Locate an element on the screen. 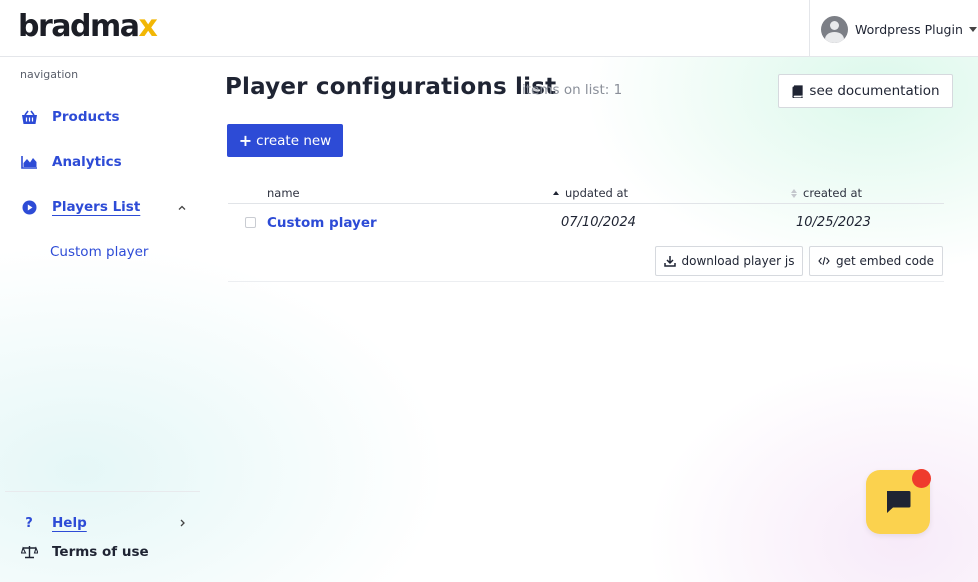 The width and height of the screenshot is (978, 582). sidebar-item-analytics: Analytics is located at coordinates (71, 162).